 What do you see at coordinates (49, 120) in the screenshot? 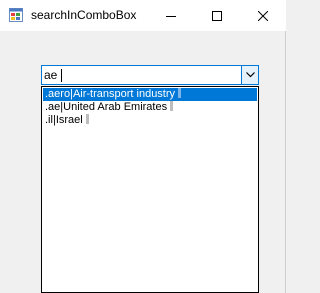
I see `option-code: .il` at bounding box center [49, 120].